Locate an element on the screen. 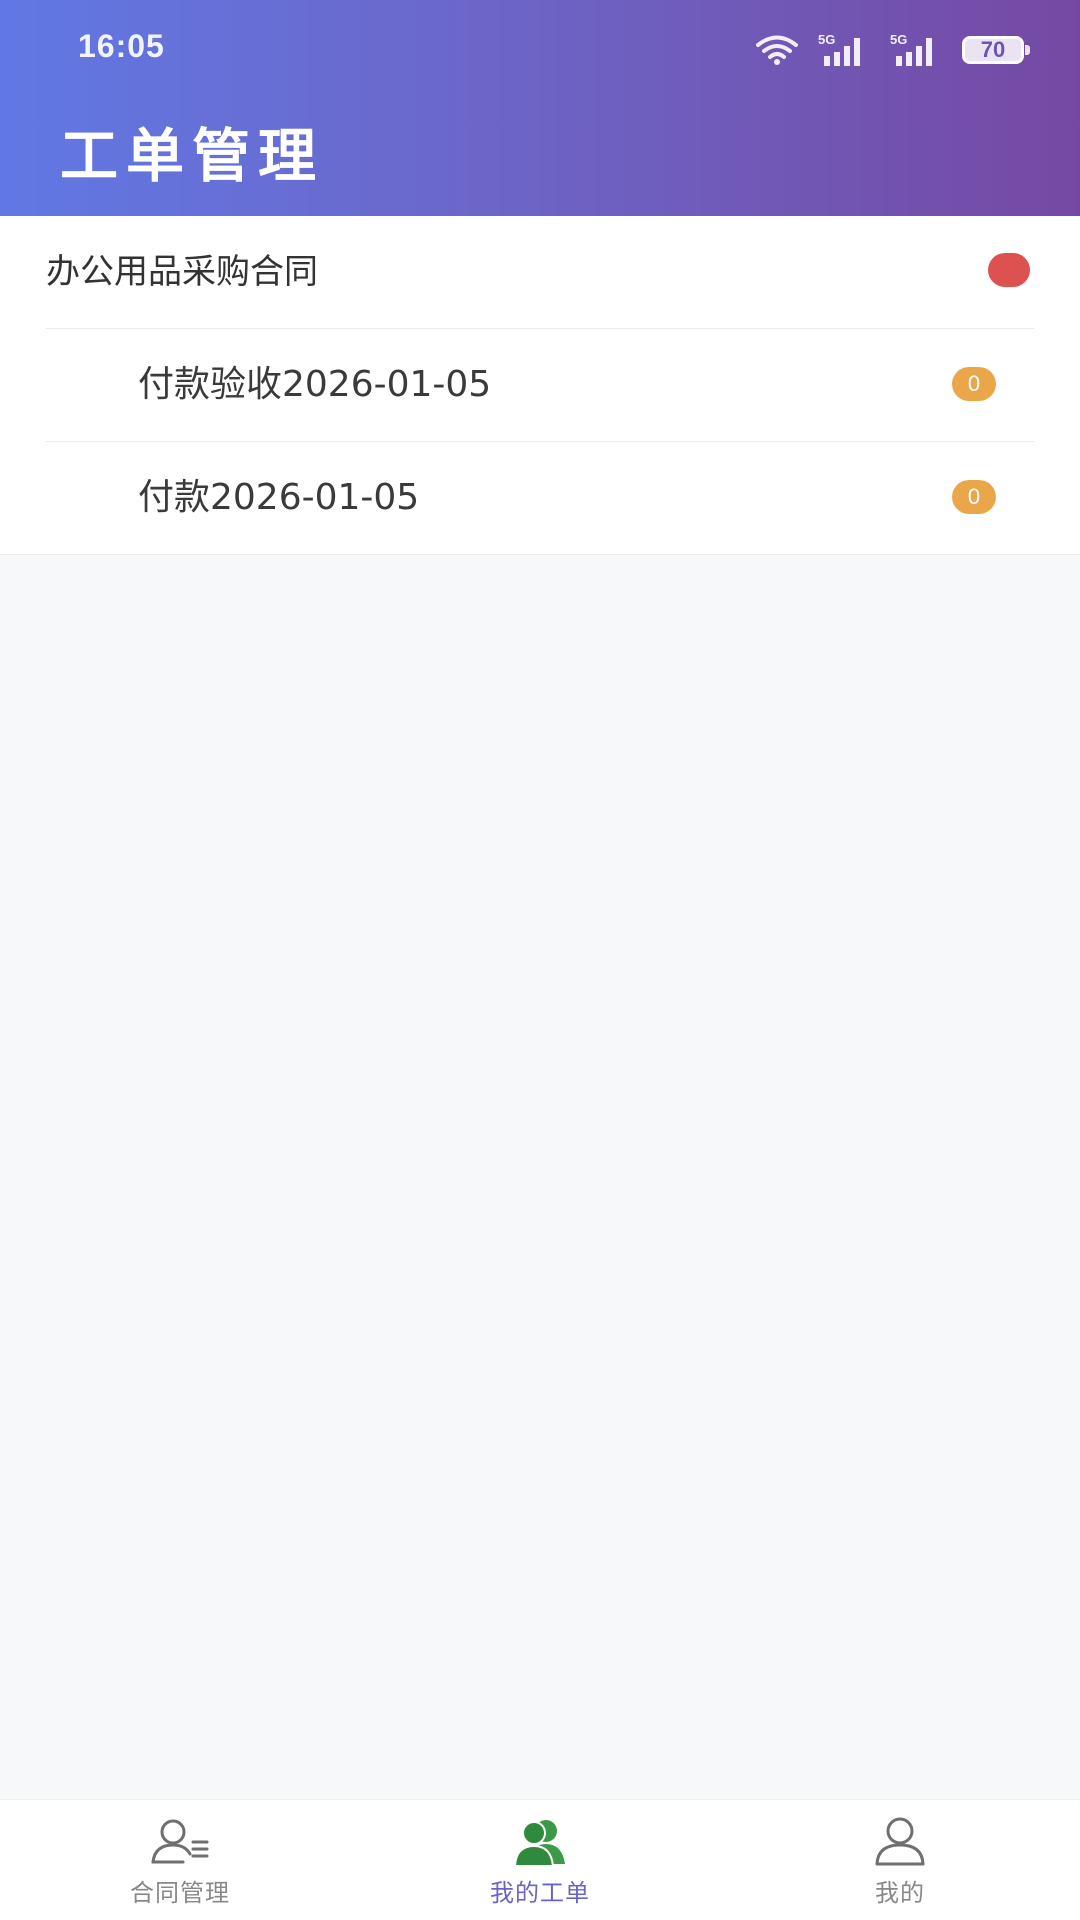 This screenshot has height=1920, width=1080. contract-group-title: 办公用品采购合同 is located at coordinates (182, 272).